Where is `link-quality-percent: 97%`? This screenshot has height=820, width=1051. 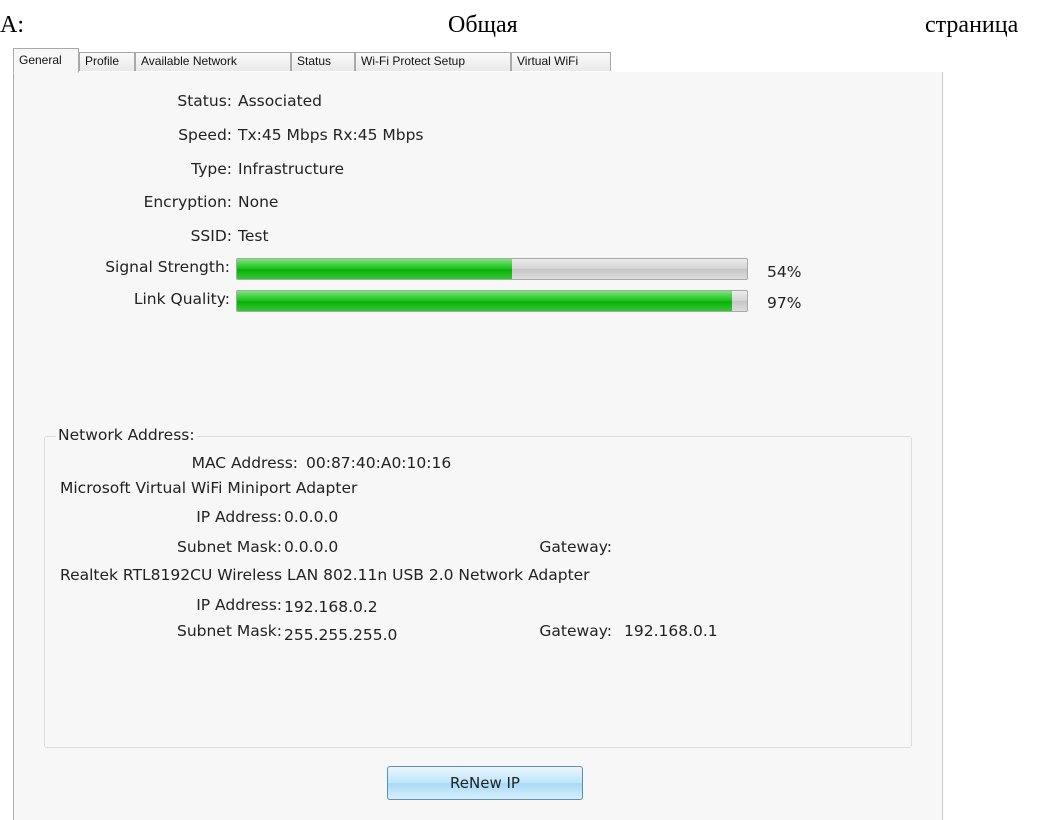 link-quality-percent: 97% is located at coordinates (784, 303).